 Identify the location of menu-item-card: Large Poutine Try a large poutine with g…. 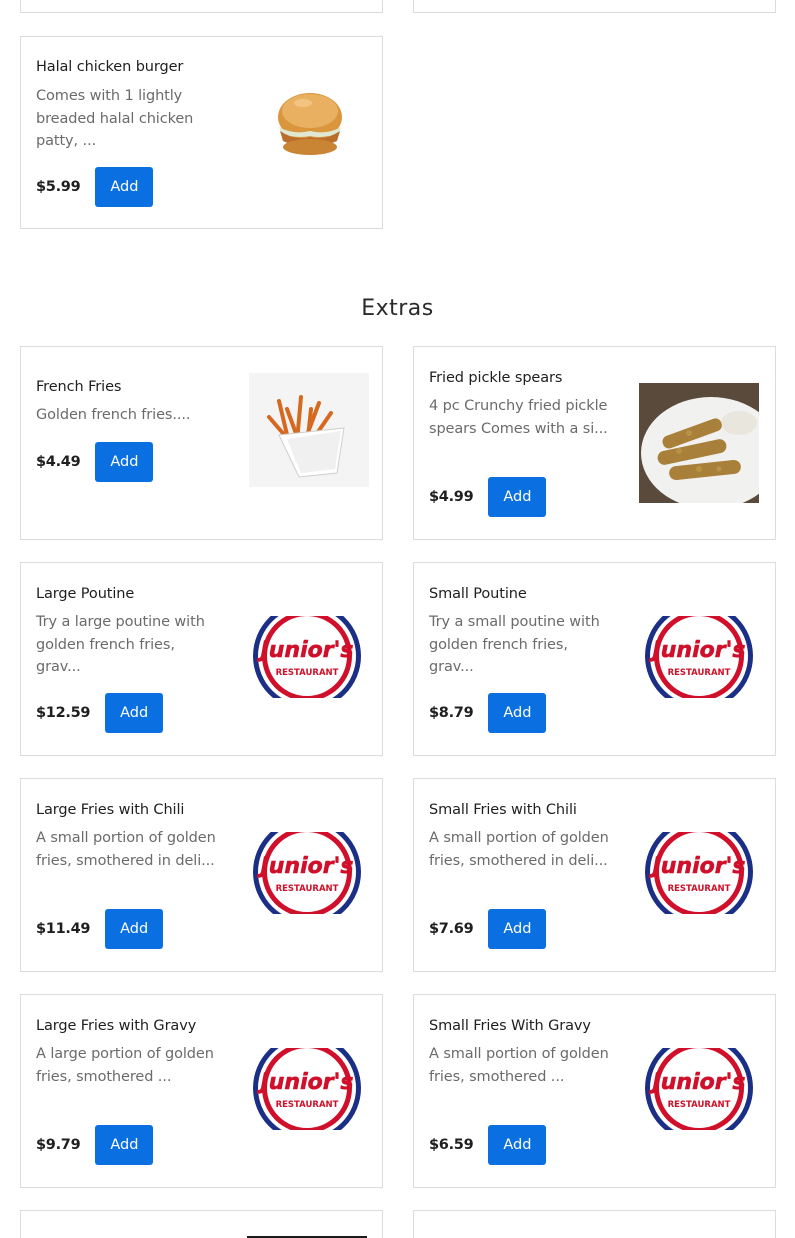
(201, 659).